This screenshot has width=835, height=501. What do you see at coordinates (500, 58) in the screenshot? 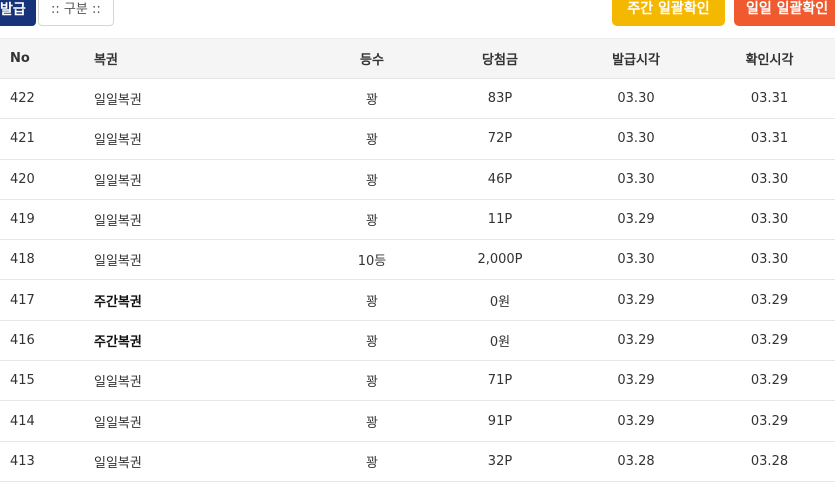
I see `header-prize: 당첨금` at bounding box center [500, 58].